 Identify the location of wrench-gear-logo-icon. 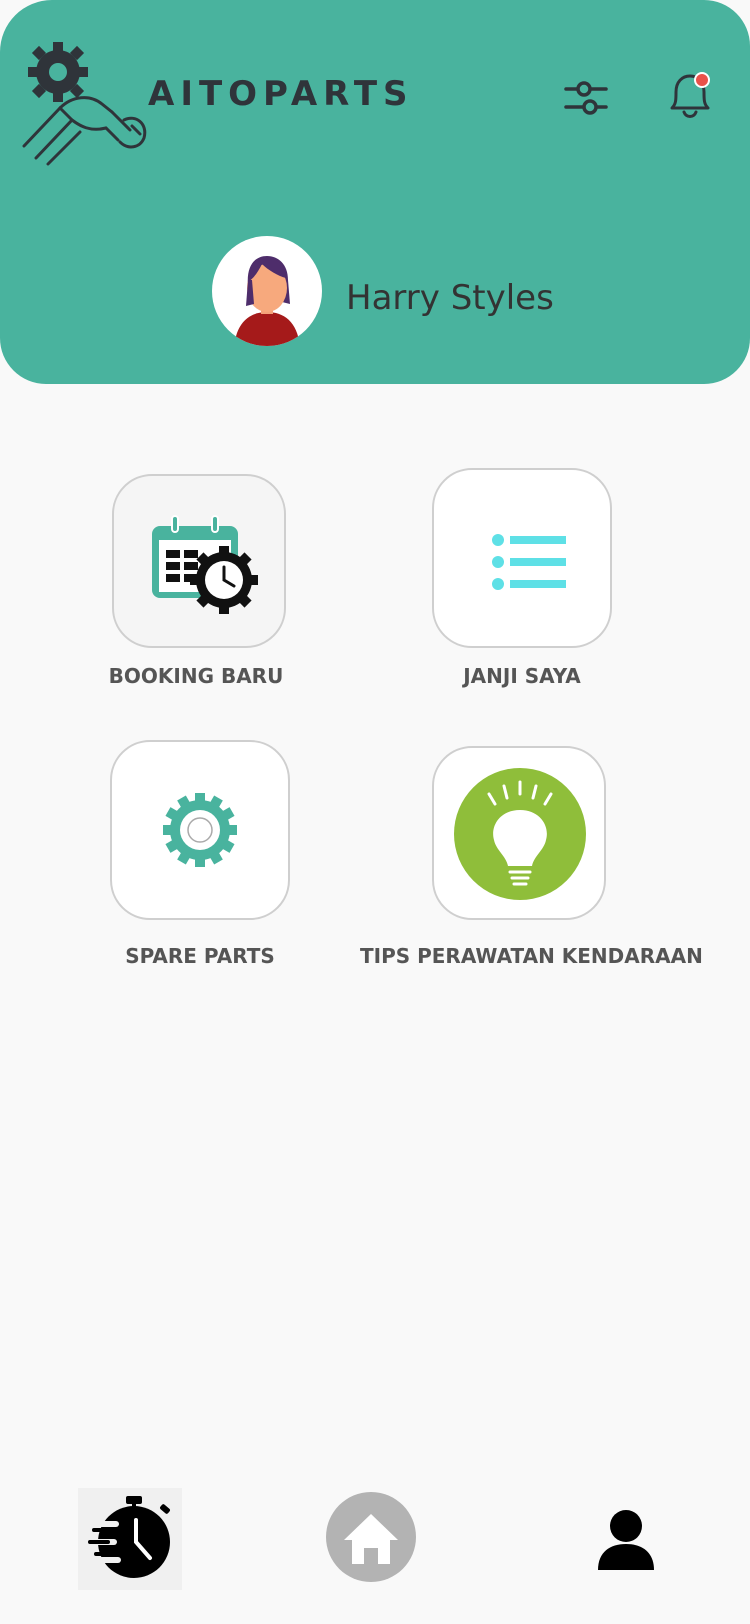
(84, 104).